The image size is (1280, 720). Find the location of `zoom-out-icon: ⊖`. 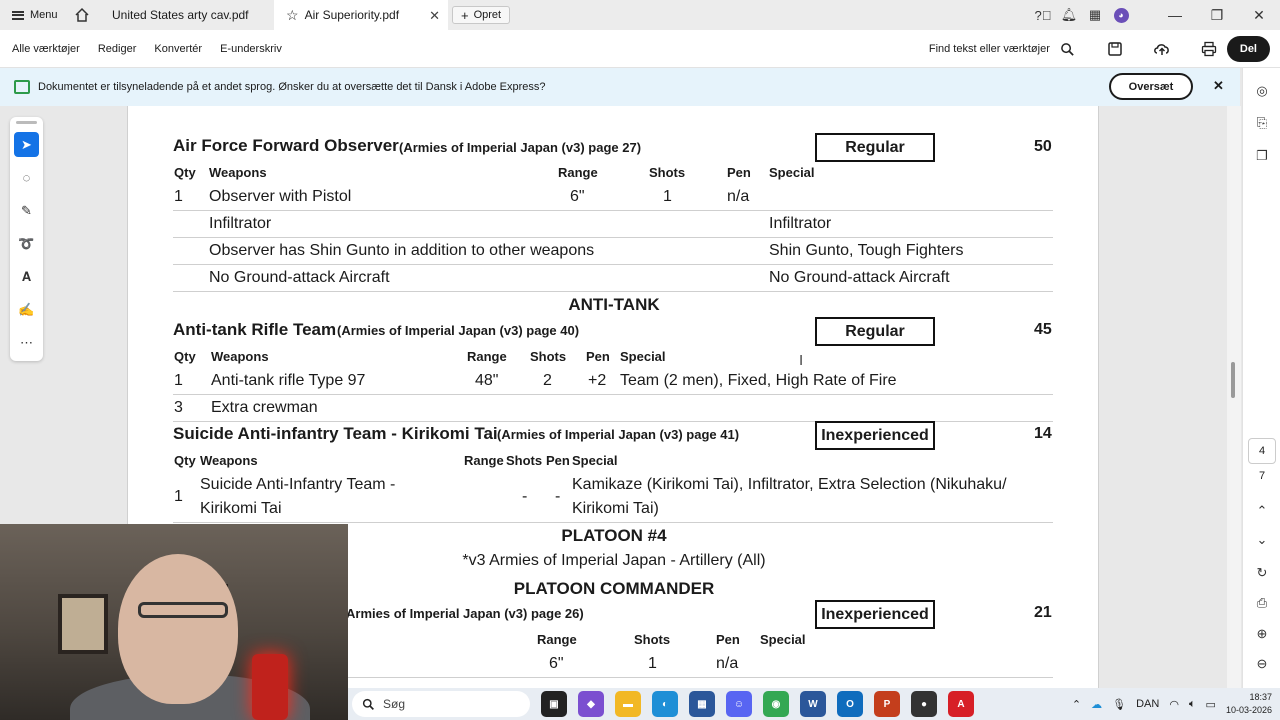

zoom-out-icon: ⊖ is located at coordinates (1262, 664).